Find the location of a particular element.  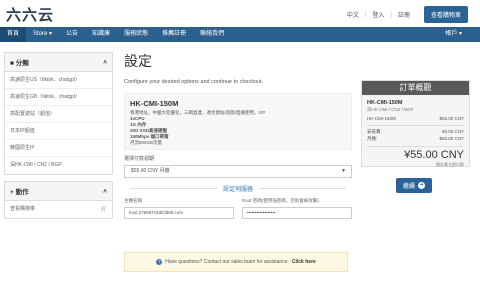

summary-monthly-row: 月繳: $55.00 CNY is located at coordinates (415, 139).